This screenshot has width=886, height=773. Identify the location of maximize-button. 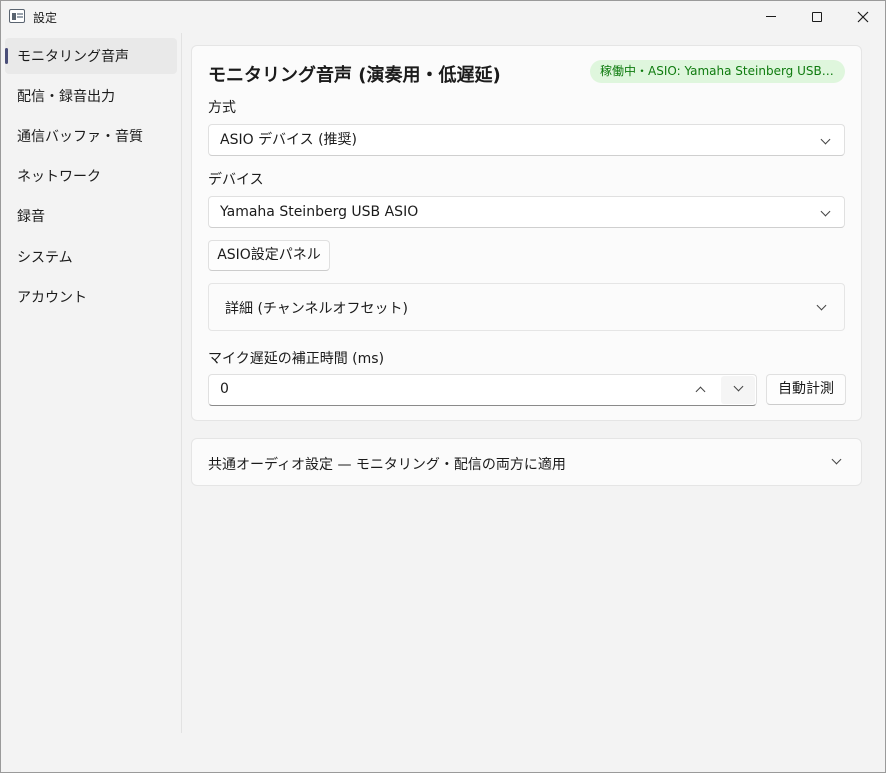
(817, 16).